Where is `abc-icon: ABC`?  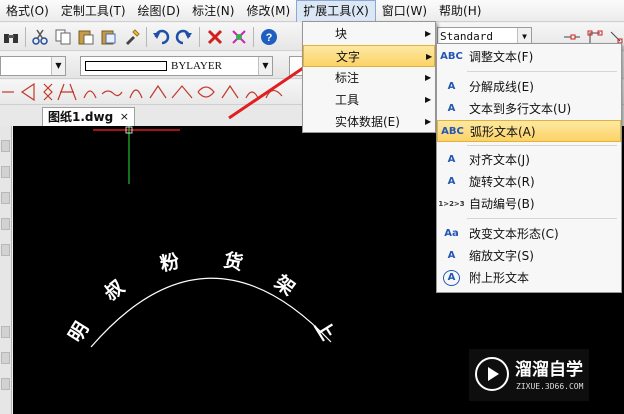 abc-icon: ABC is located at coordinates (451, 56).